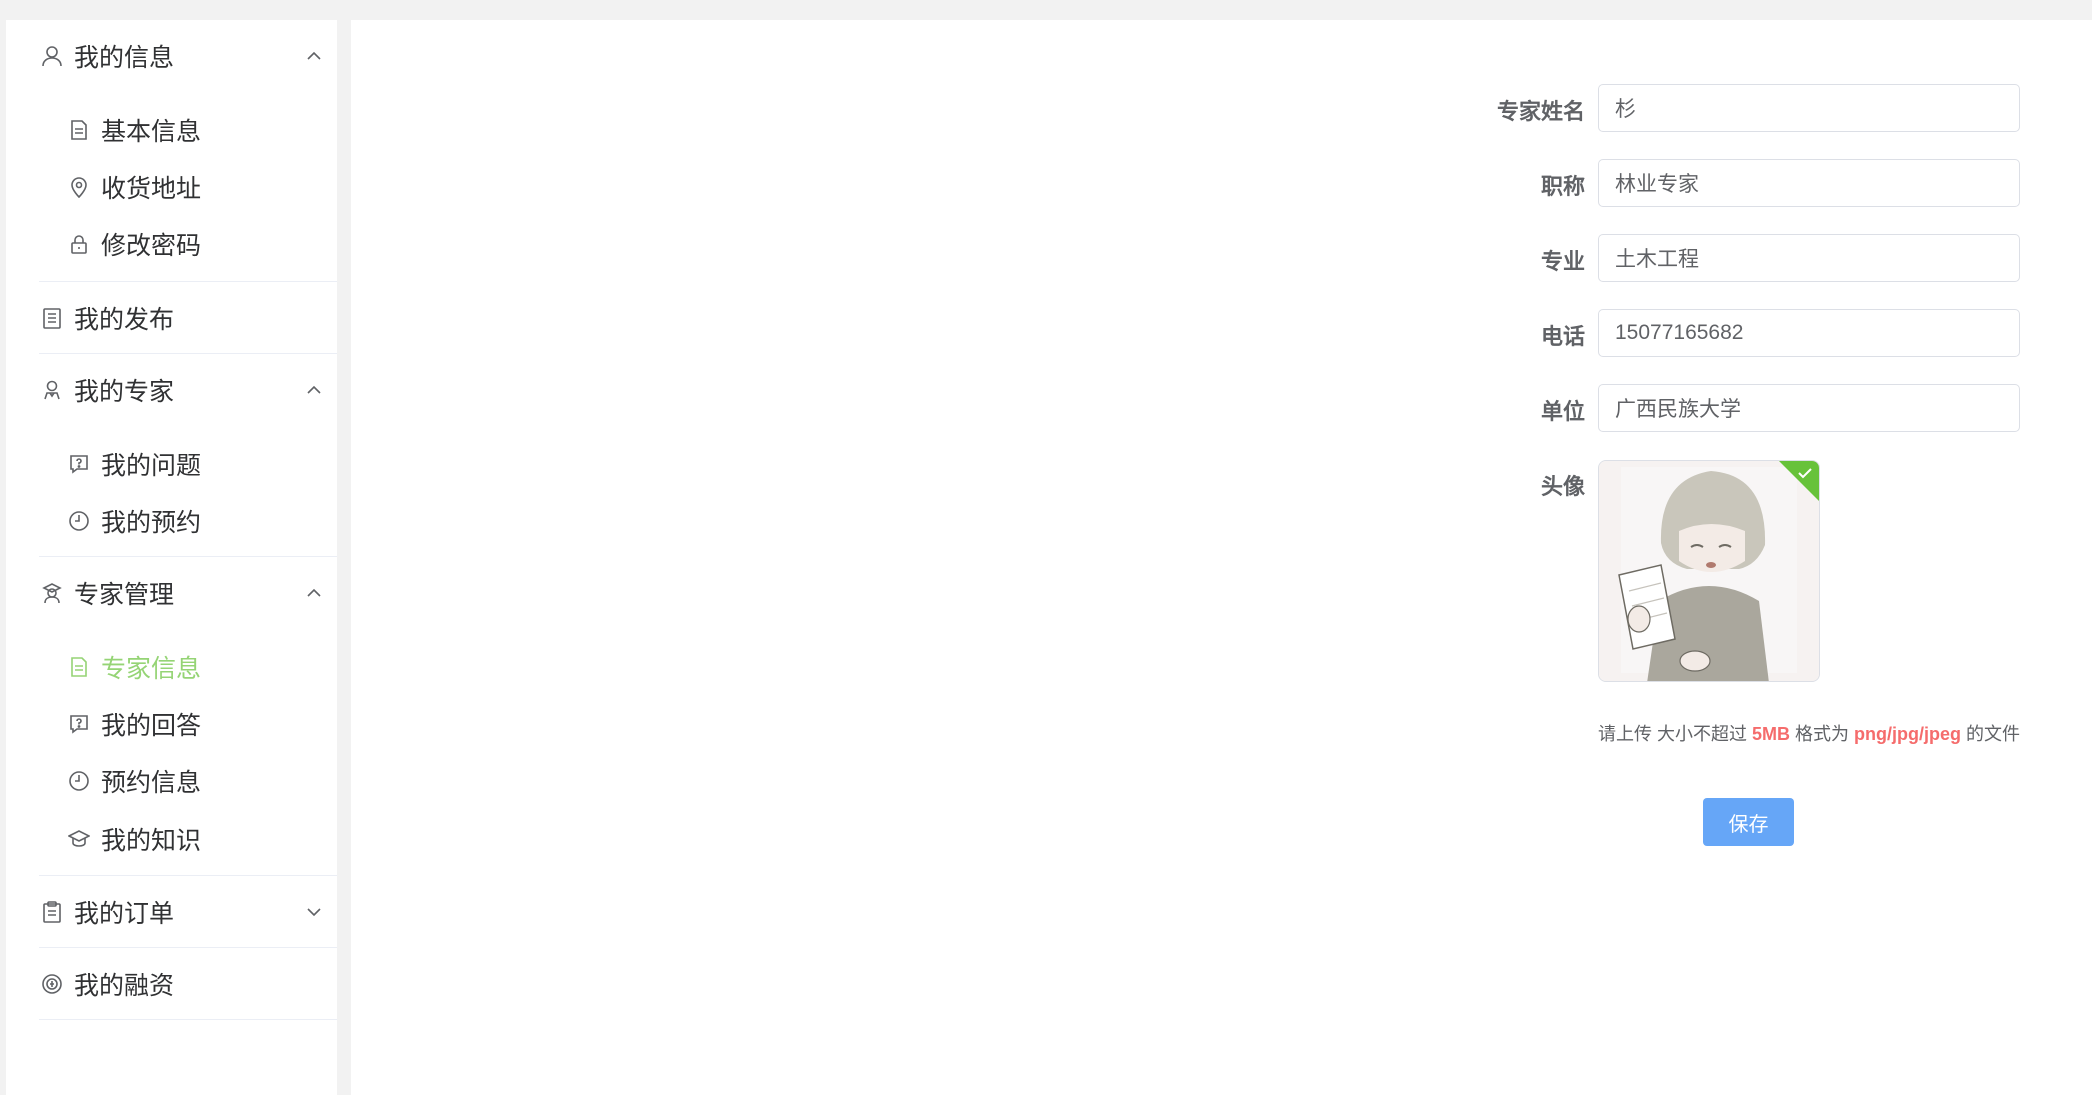 The width and height of the screenshot is (2092, 1095). Describe the element at coordinates (151, 725) in the screenshot. I see `menu-item-label: 我的回答` at that location.